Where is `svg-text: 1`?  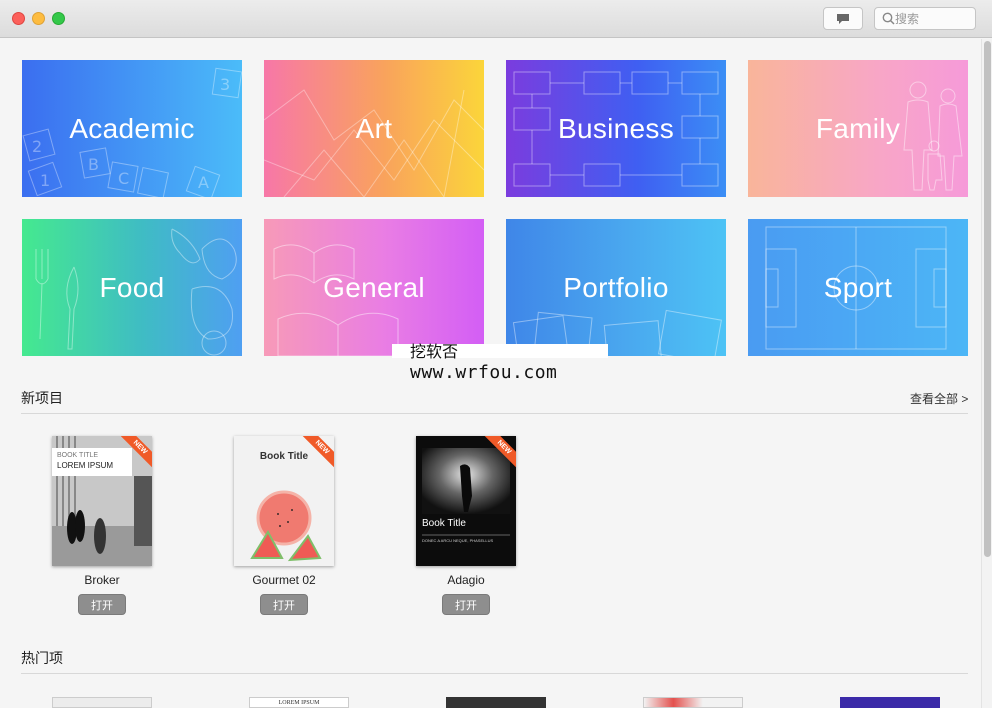 svg-text: 1 is located at coordinates (45, 180).